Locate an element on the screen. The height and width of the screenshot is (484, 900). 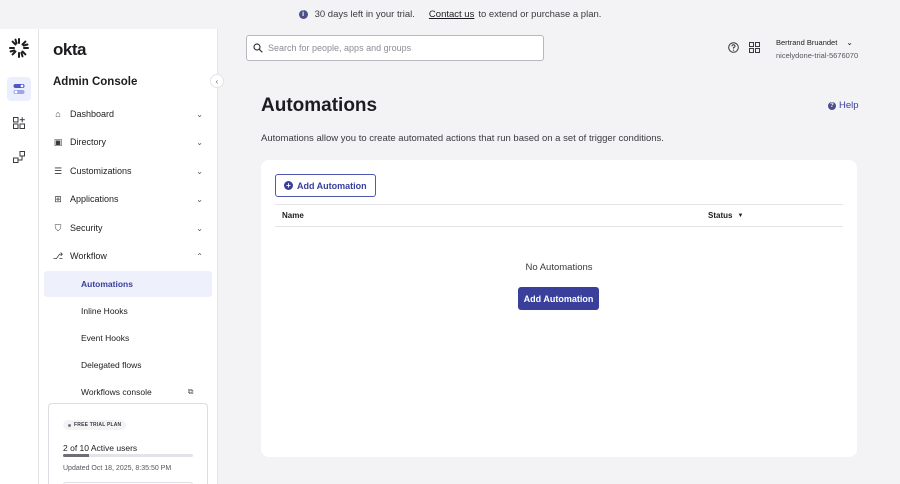
user-name-row: Bertrand Bruandet ⌄ is located at coordinates (817, 42).